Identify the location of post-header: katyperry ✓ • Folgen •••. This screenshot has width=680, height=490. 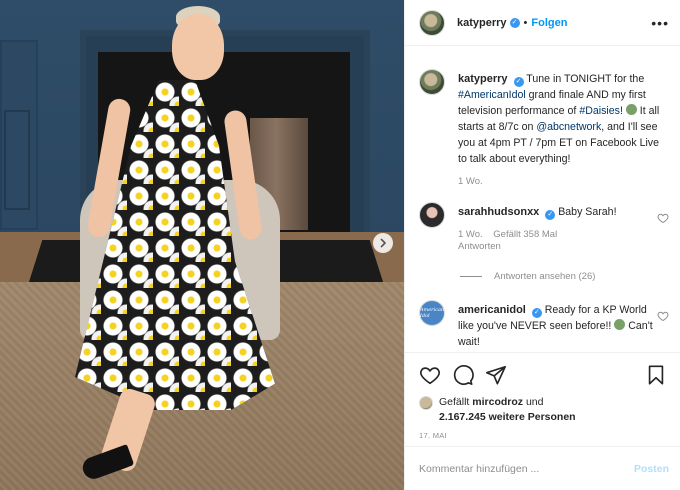
(542, 23).